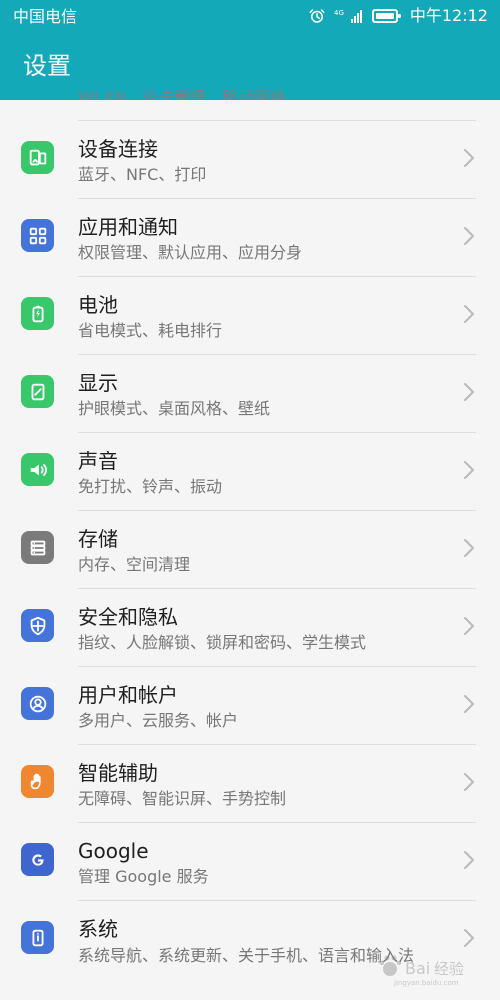 The height and width of the screenshot is (1000, 500). Describe the element at coordinates (448, 15) in the screenshot. I see `status-time: 中午12:12` at that location.